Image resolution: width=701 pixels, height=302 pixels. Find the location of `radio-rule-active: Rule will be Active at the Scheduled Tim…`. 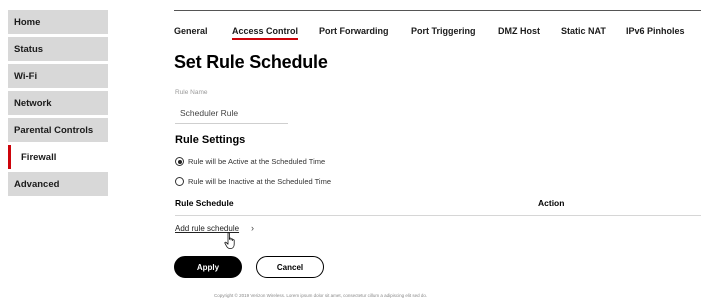

radio-rule-active: Rule will be Active at the Scheduled Tim… is located at coordinates (250, 161).